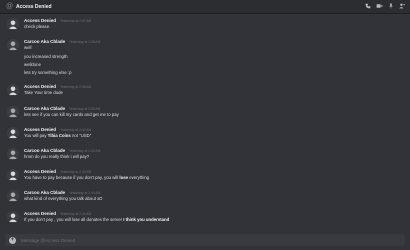 The width and height of the screenshot is (410, 250). Describe the element at coordinates (171, 240) in the screenshot. I see `message-input` at that location.